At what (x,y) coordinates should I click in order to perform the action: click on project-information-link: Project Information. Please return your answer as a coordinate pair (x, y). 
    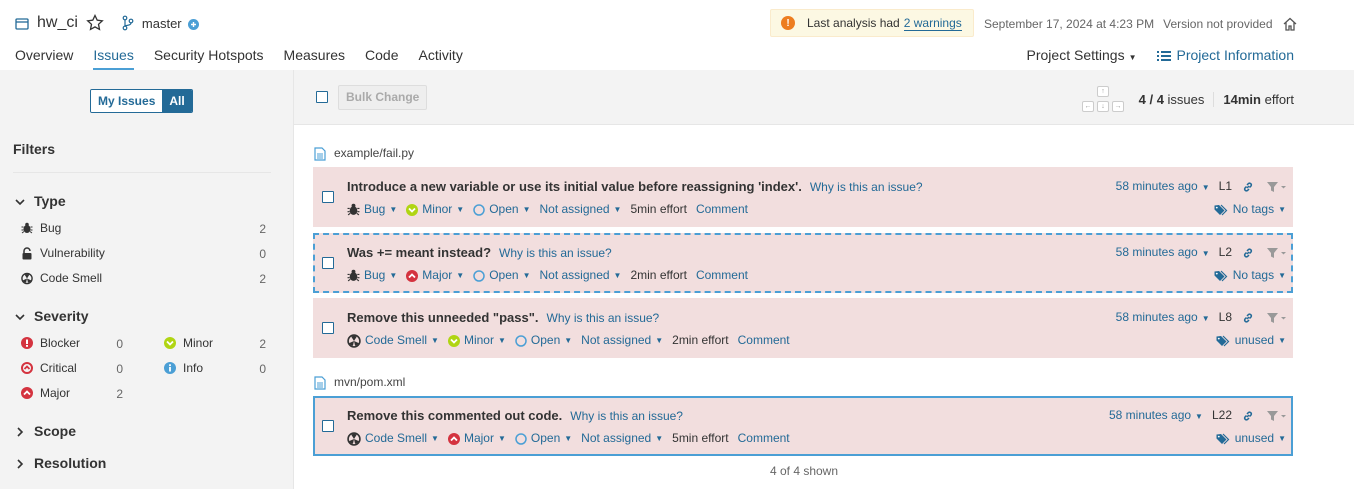
    Looking at the image, I should click on (1225, 55).